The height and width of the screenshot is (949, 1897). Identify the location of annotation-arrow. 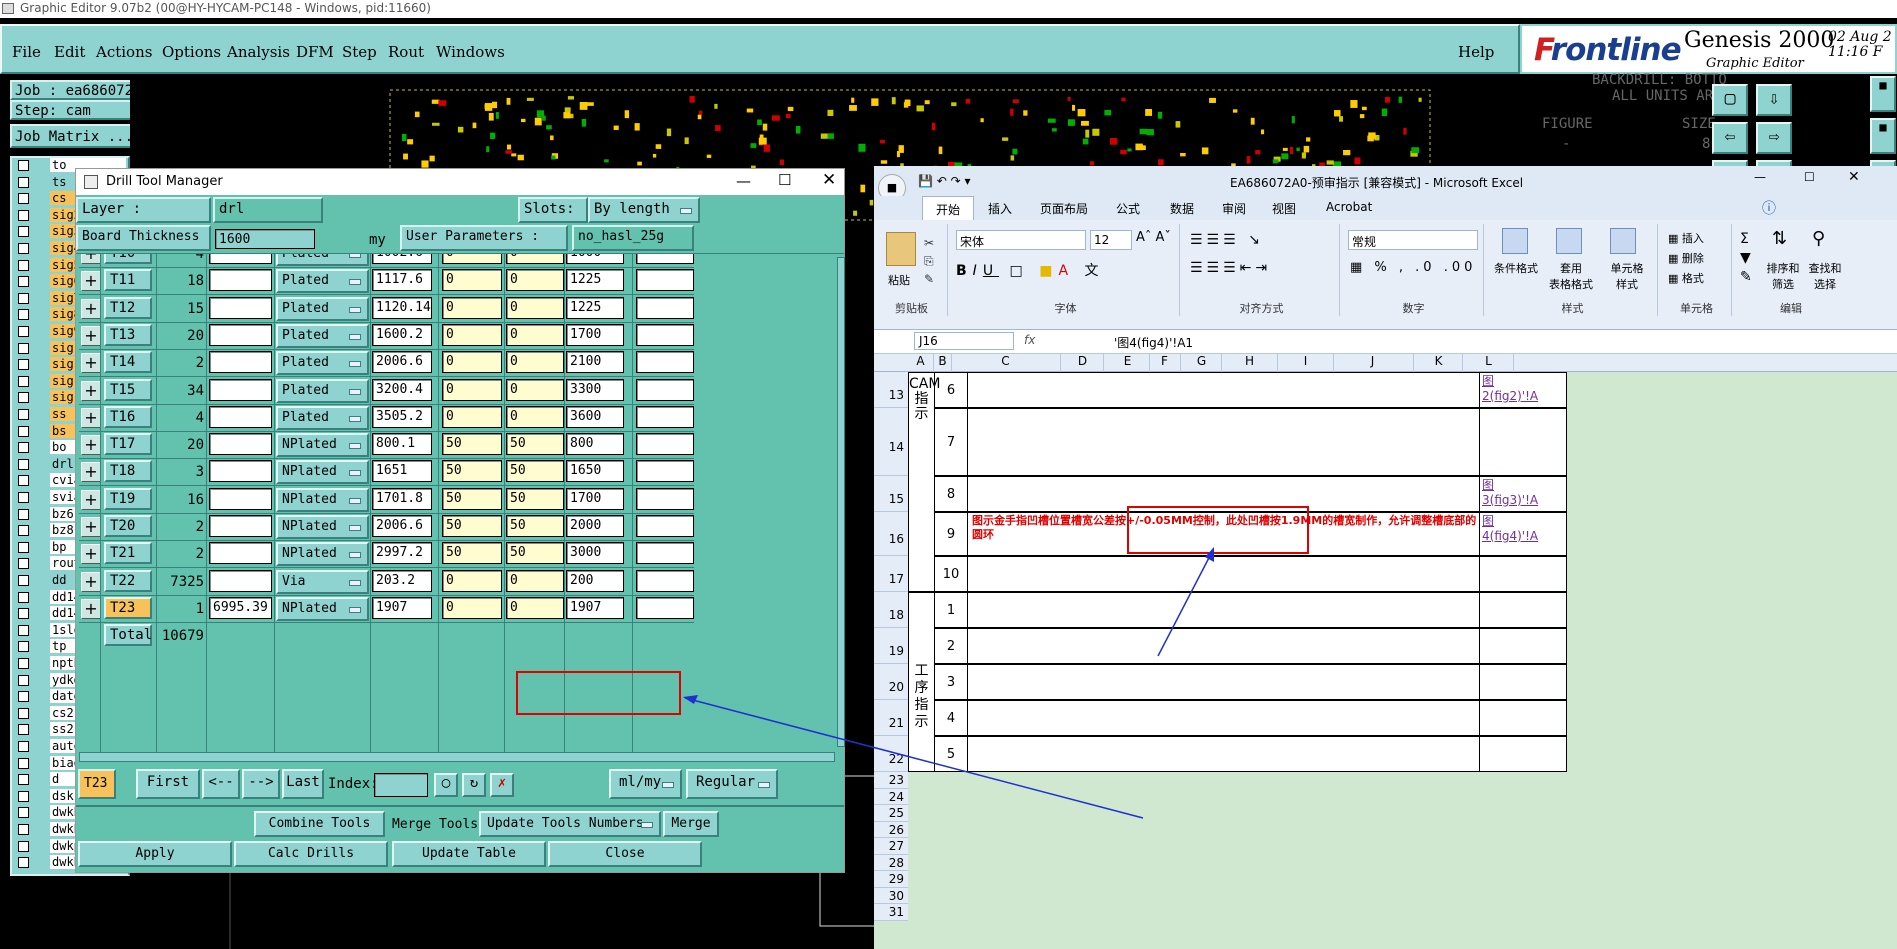
(914, 758).